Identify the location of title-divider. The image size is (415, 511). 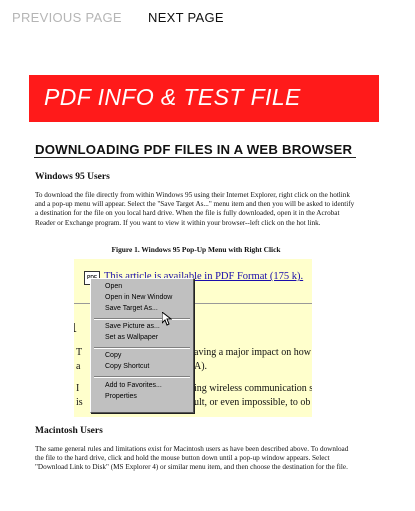
(195, 157).